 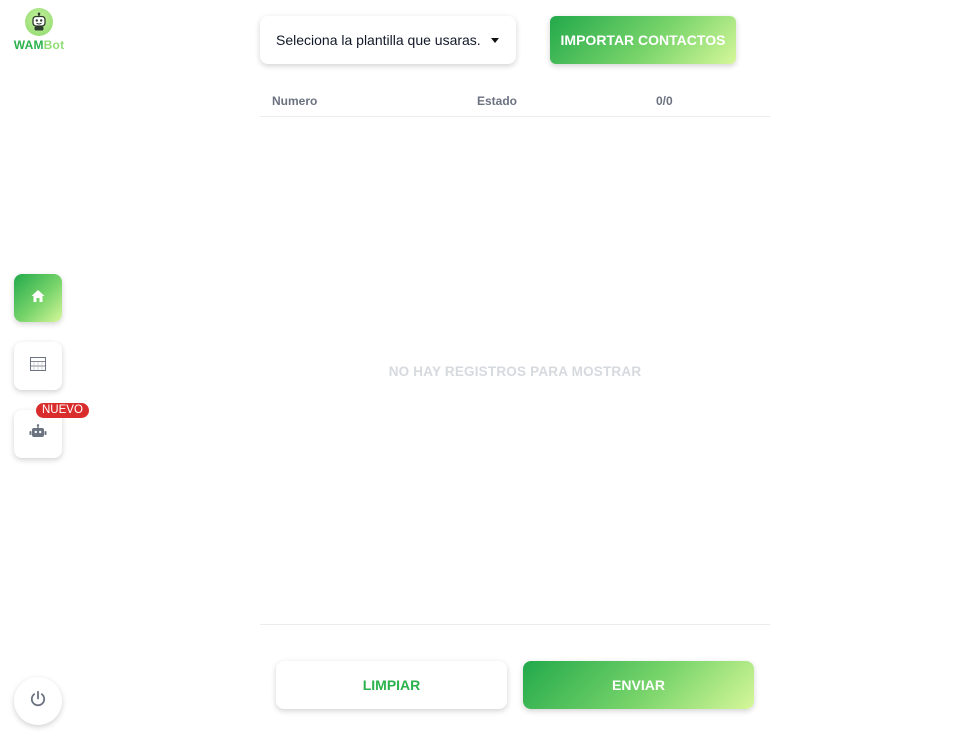 I want to click on logo-text: WAMBot, so click(x=39, y=45).